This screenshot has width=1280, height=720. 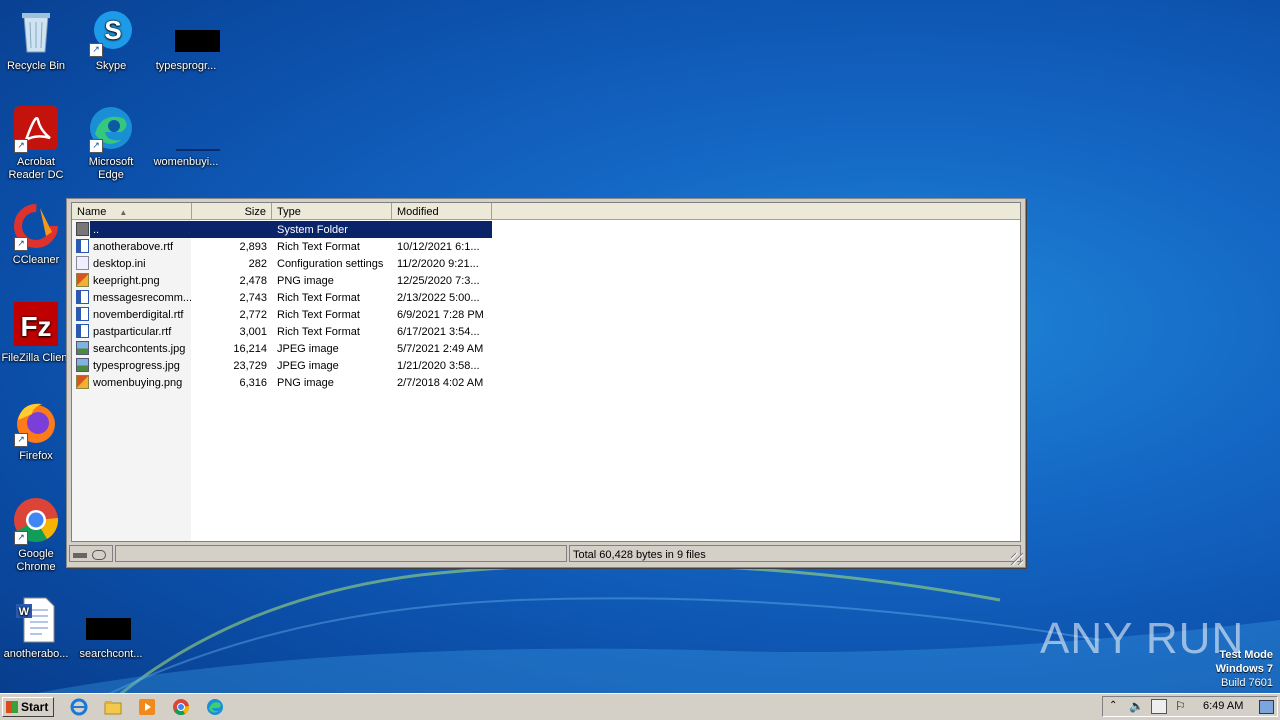 I want to click on ccleaner-icon: ↗, so click(x=36, y=226).